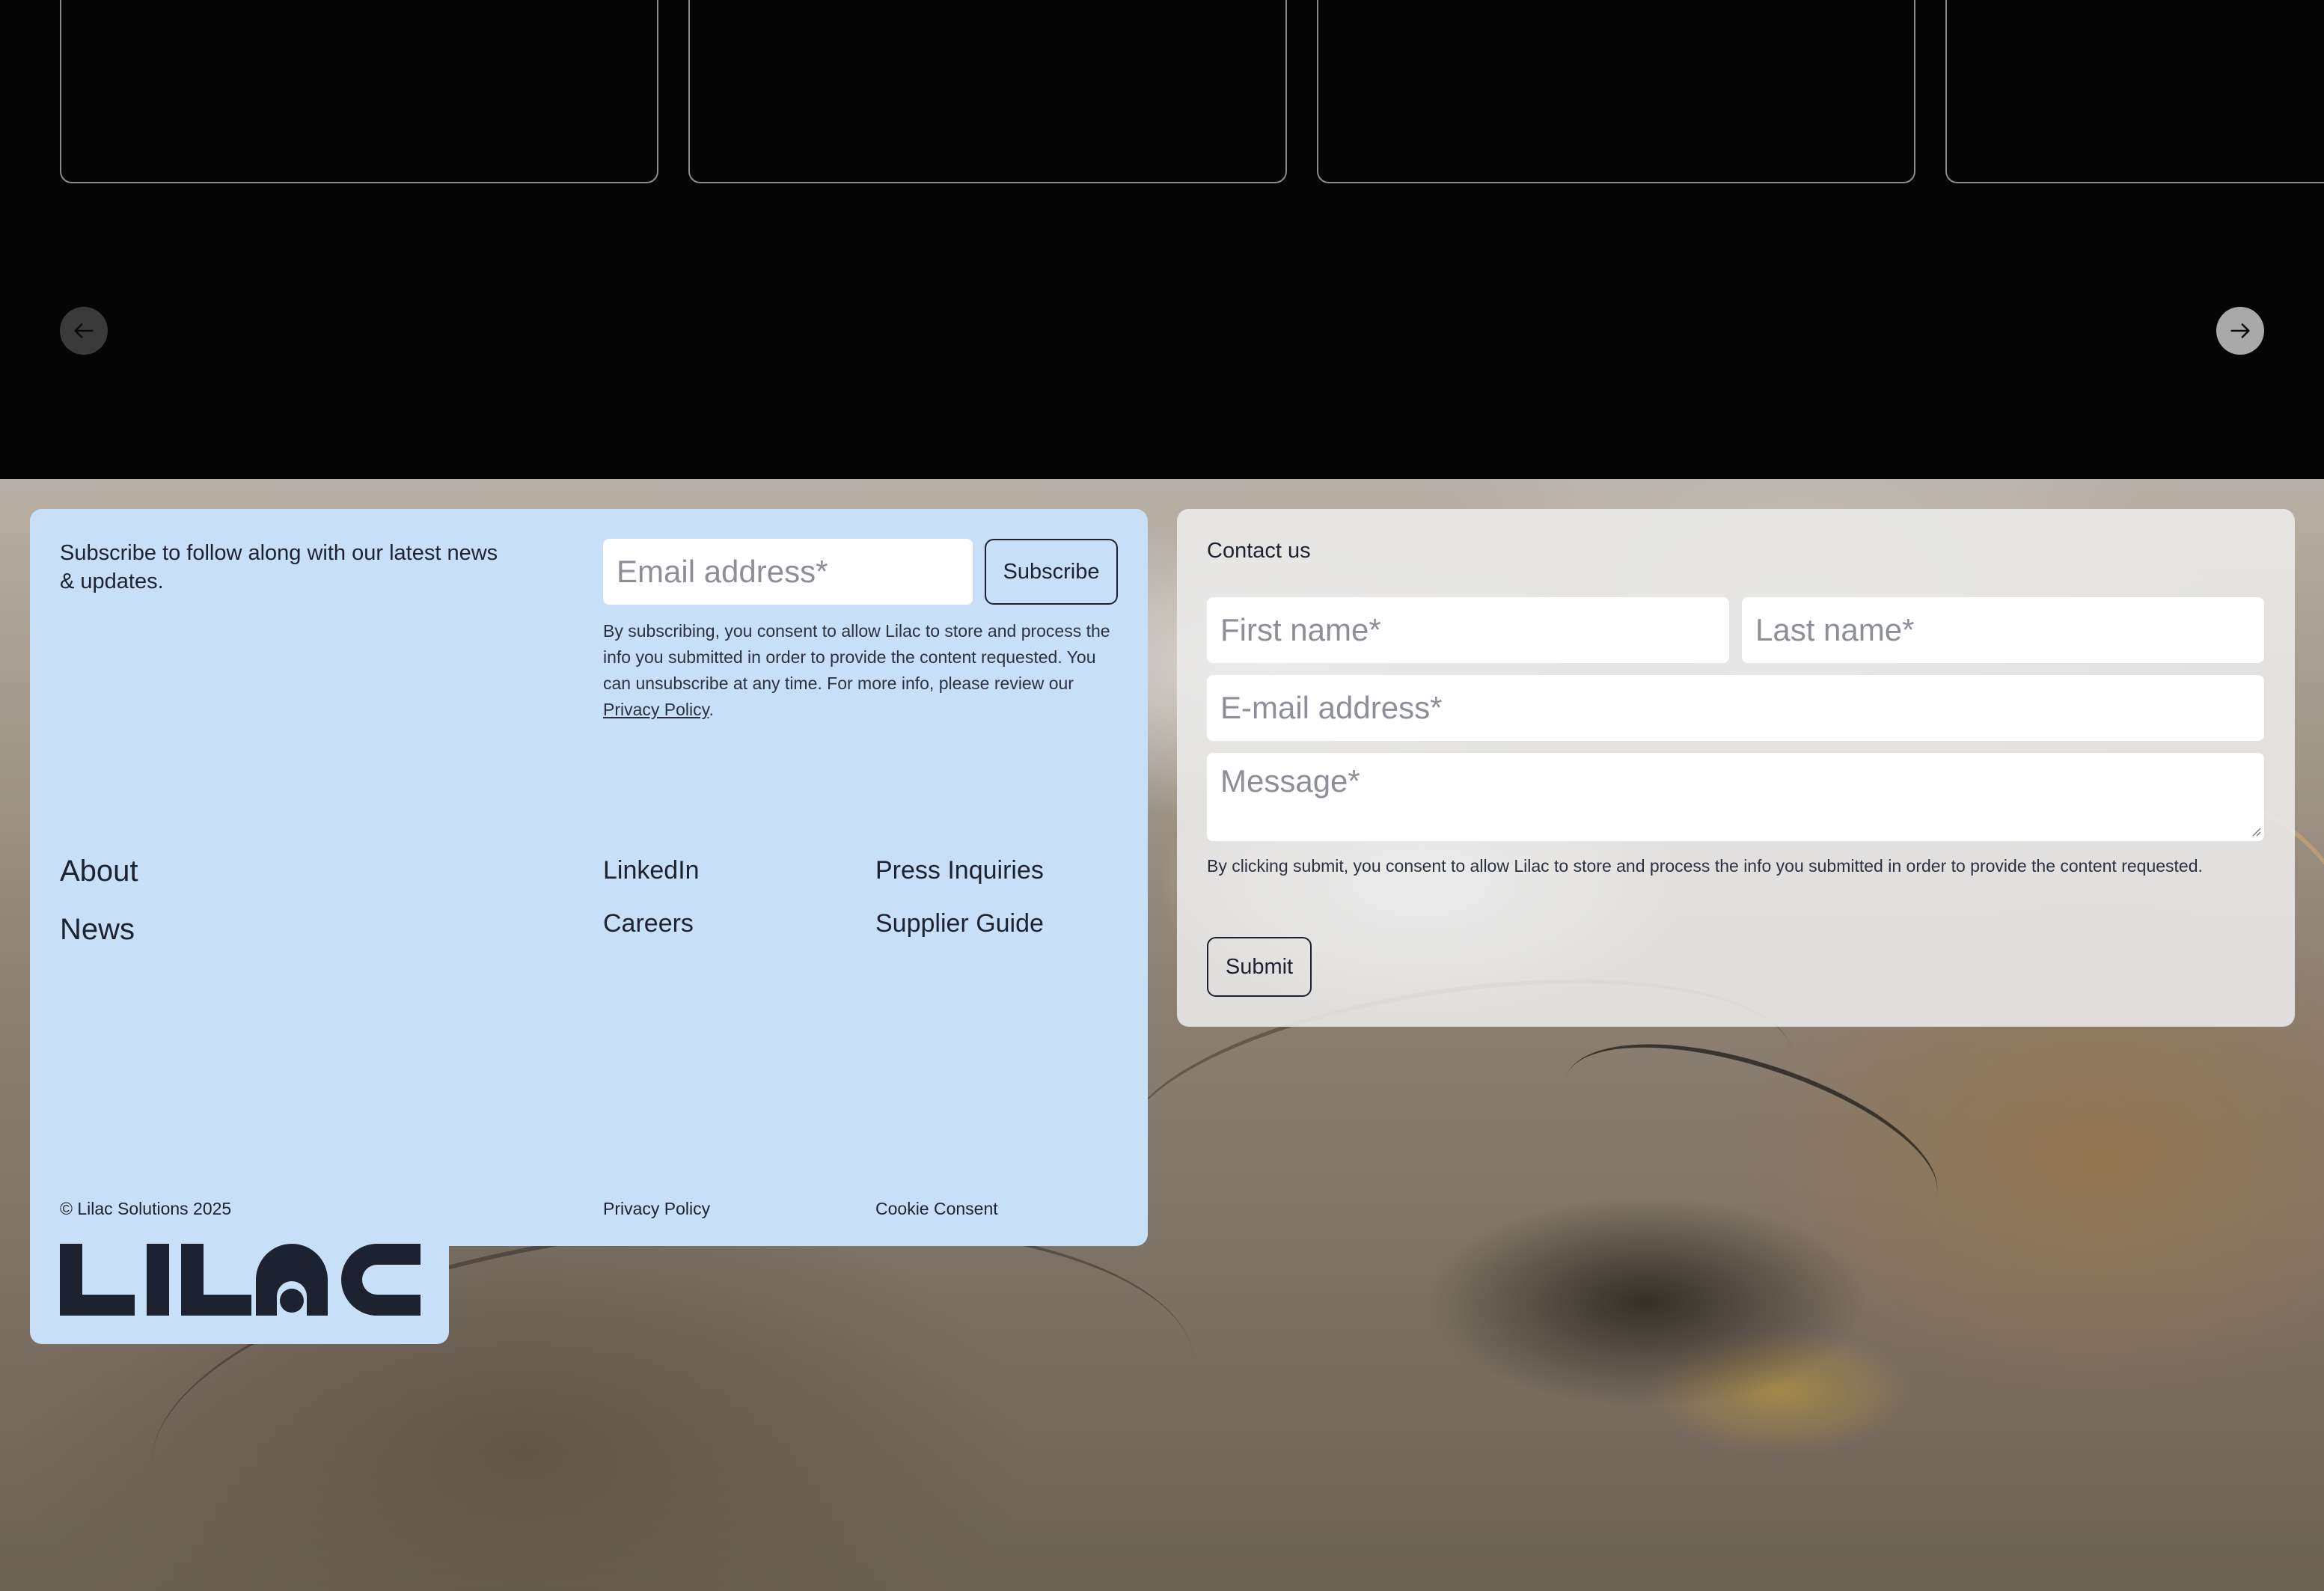 The height and width of the screenshot is (1591, 2324). Describe the element at coordinates (656, 1209) in the screenshot. I see `footer-privacy-policy-link: Privacy Policy` at that location.